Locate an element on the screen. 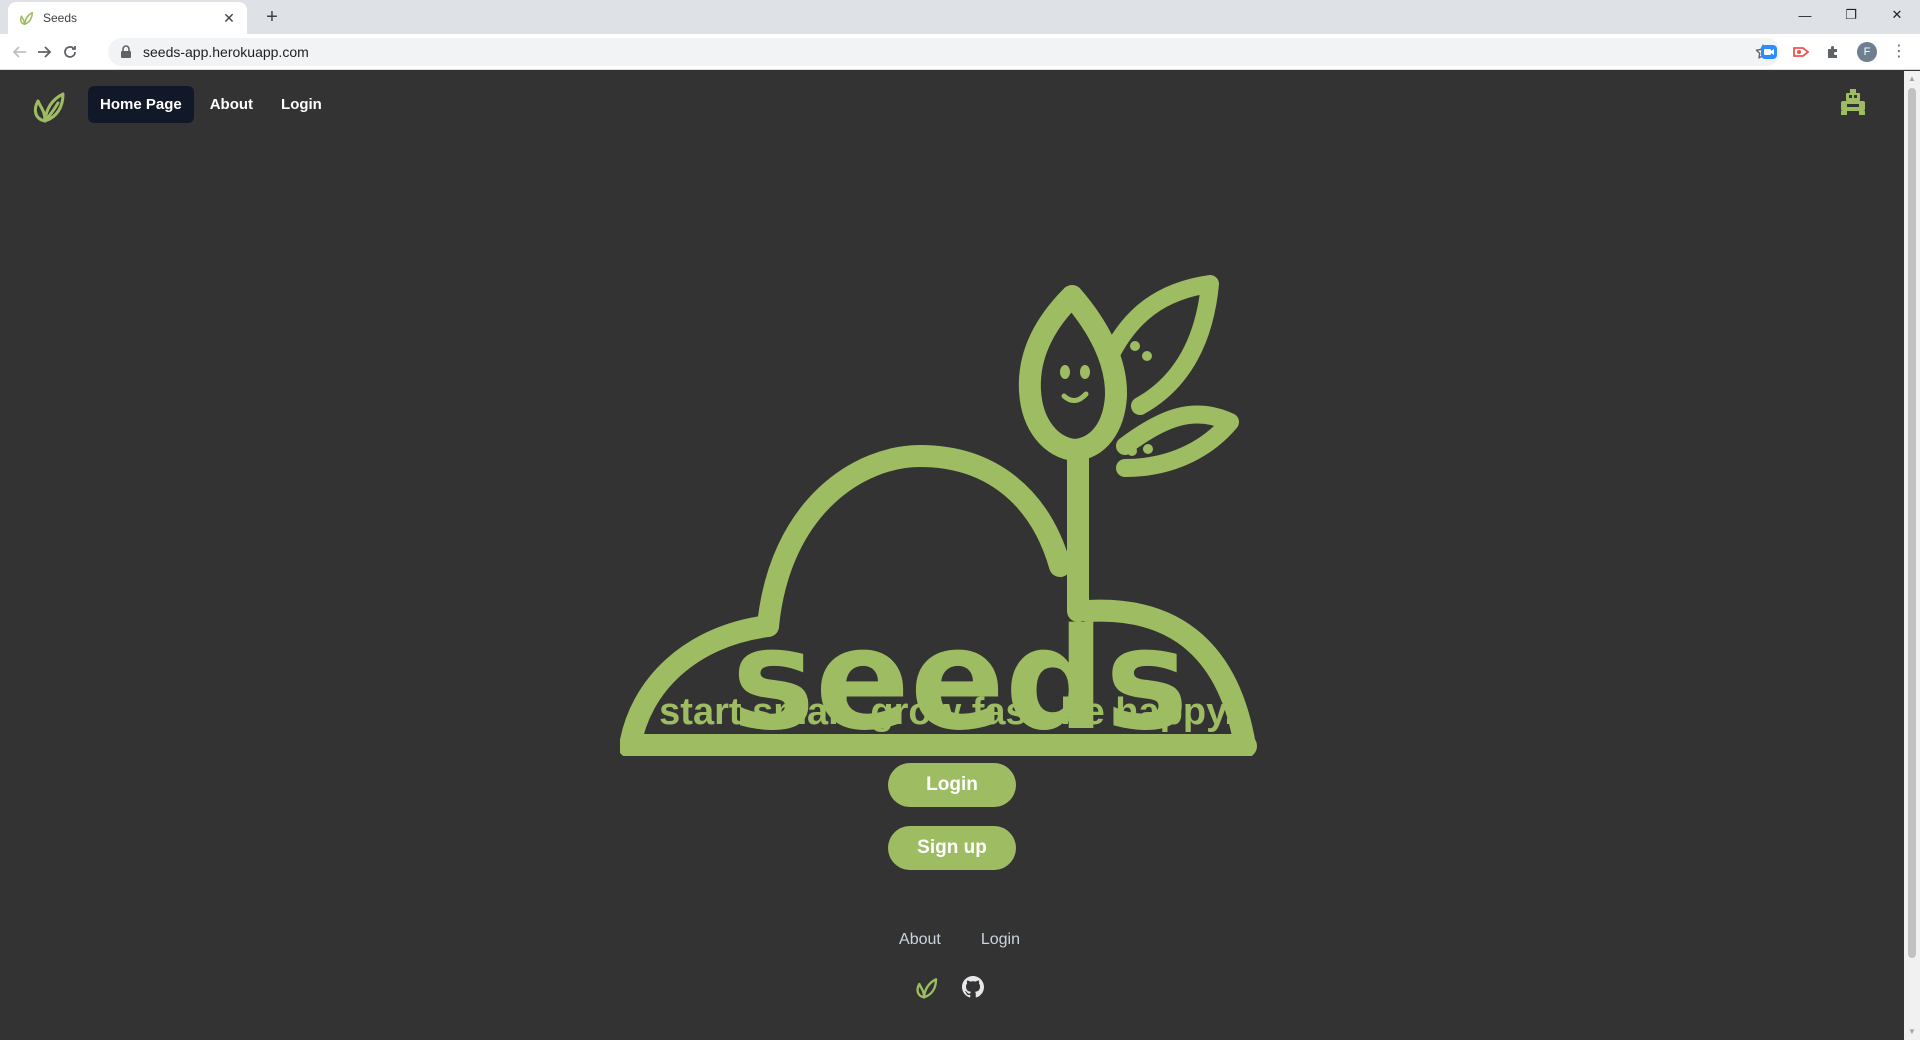 The width and height of the screenshot is (1920, 1040). window-close-icon: ✕ is located at coordinates (1897, 15).